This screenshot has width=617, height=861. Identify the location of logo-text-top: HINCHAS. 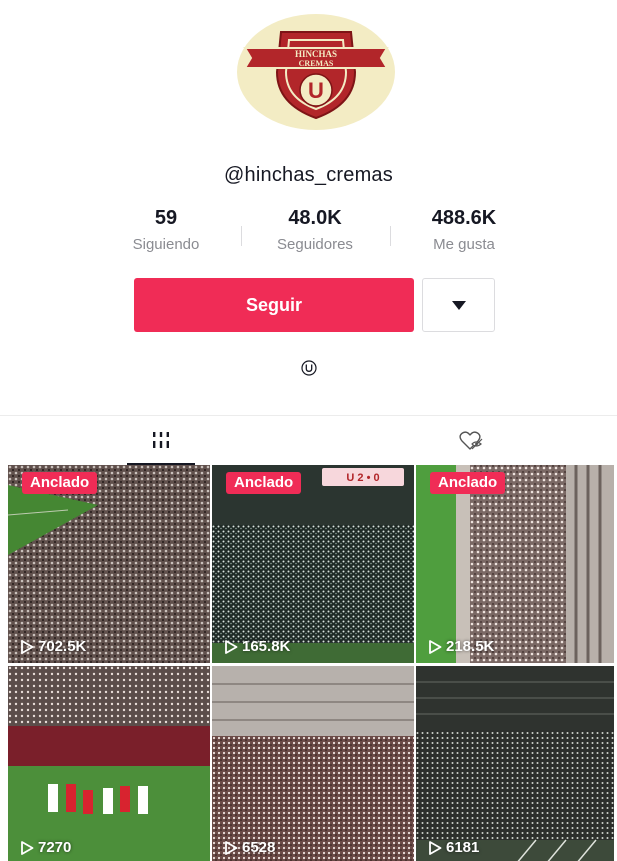
(316, 54).